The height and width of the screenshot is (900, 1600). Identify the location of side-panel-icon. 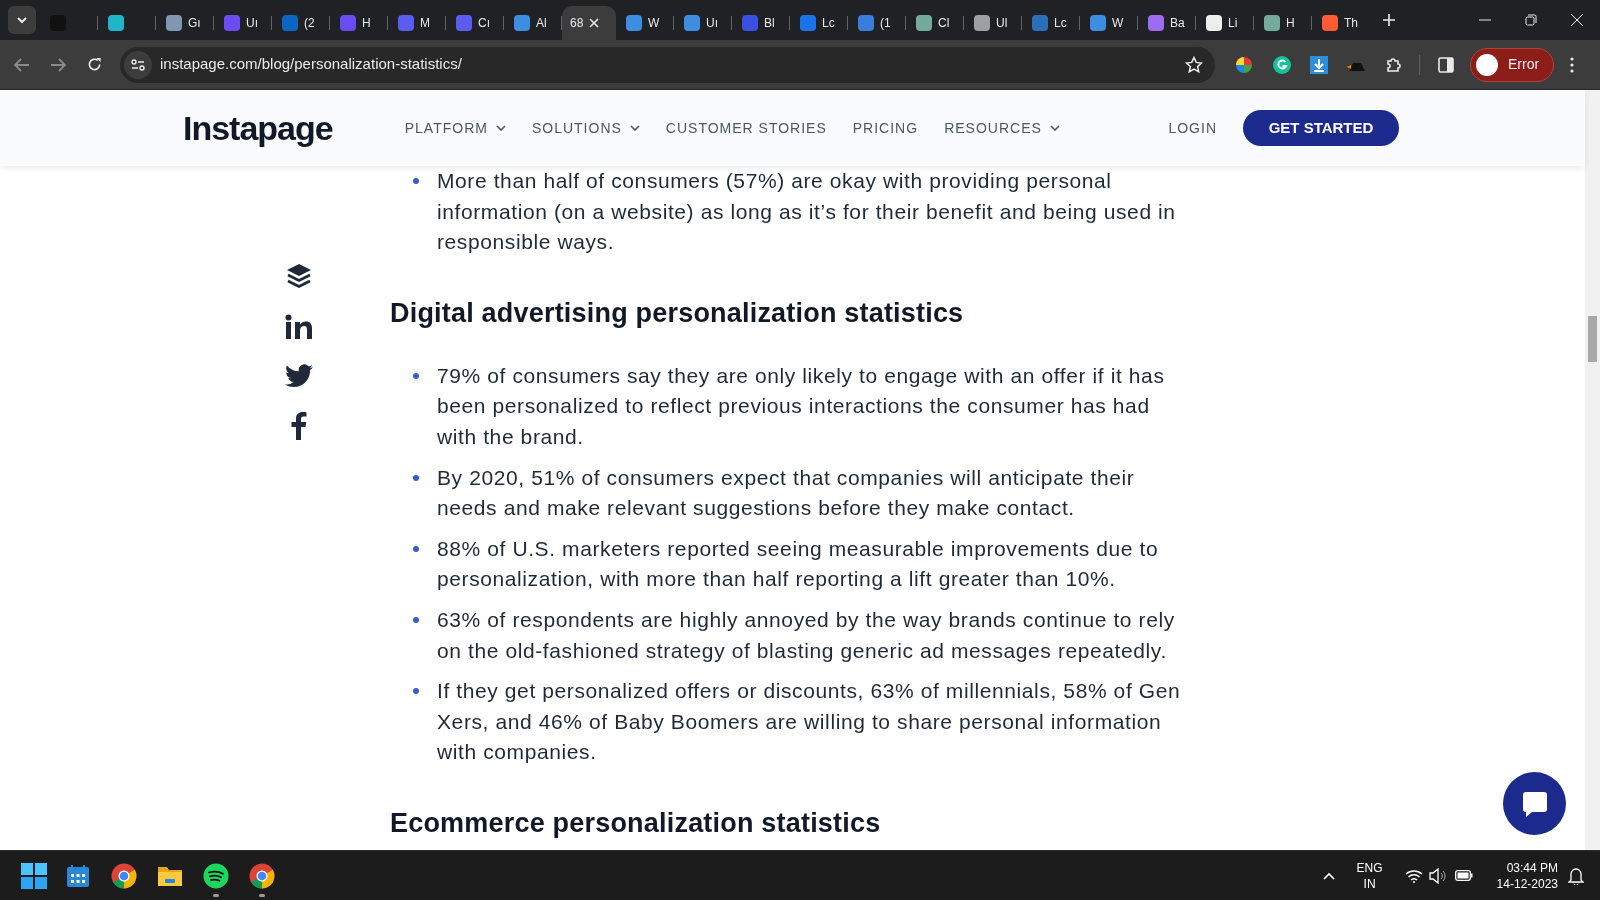
(1446, 64).